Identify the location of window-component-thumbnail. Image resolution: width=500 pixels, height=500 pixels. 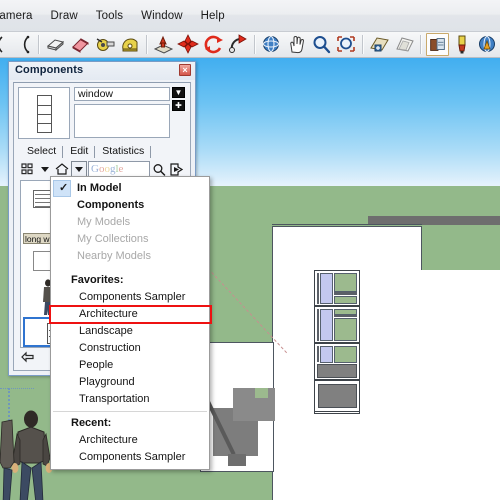
(44, 113).